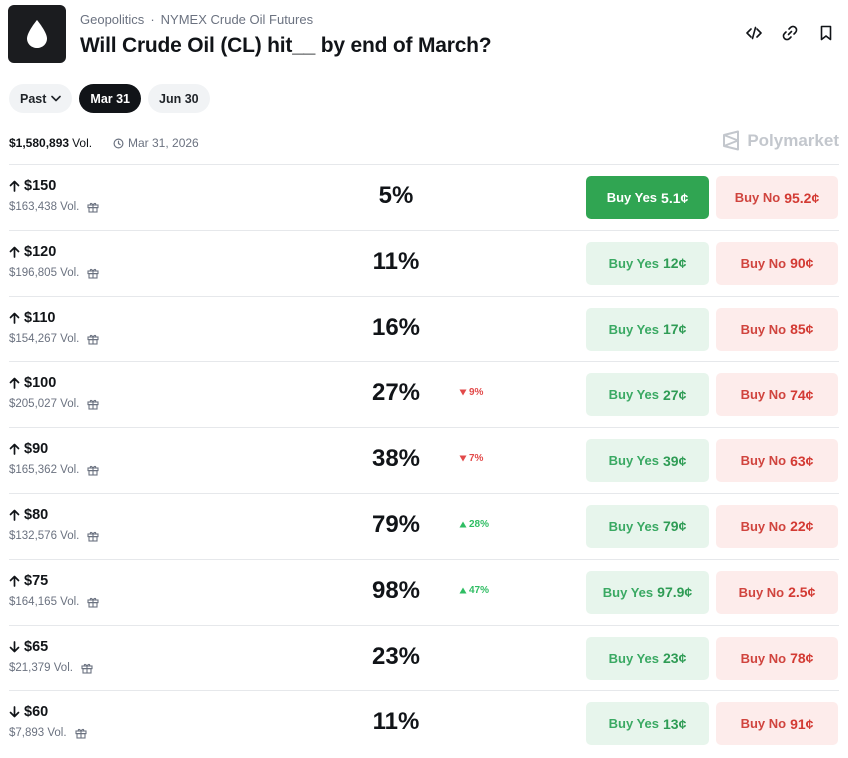 The width and height of the screenshot is (848, 758). I want to click on probability-change: 7%, so click(471, 458).